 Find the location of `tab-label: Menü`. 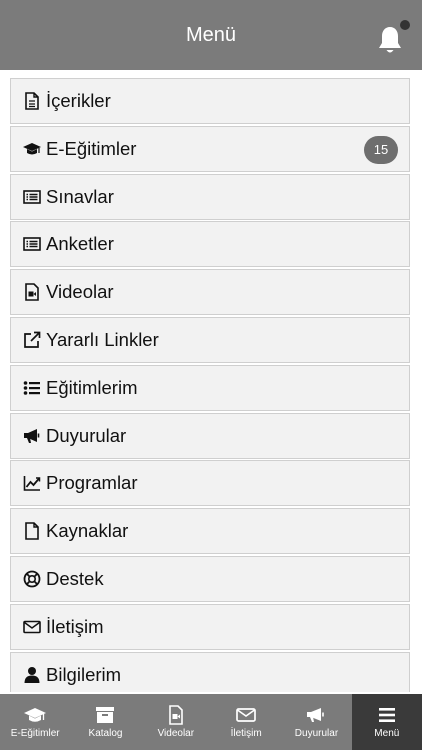

tab-label: Menü is located at coordinates (387, 733).